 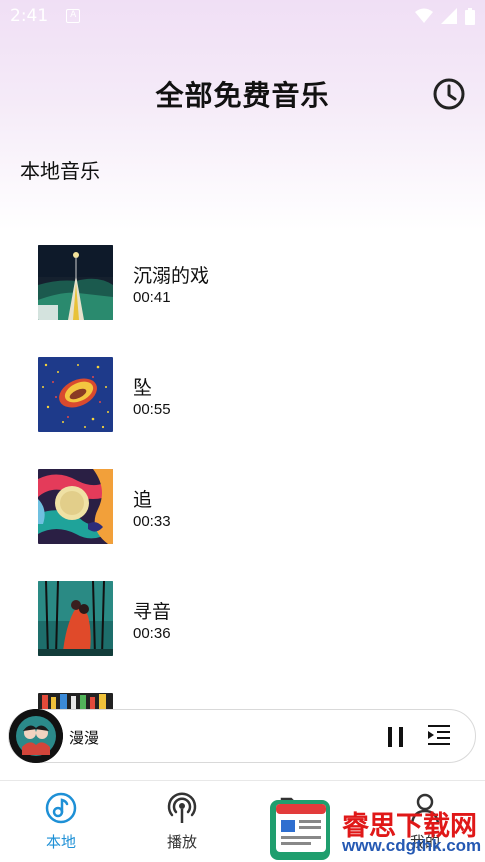 I want to click on song-item: 沉溺的戏 00:41, so click(x=242, y=283).